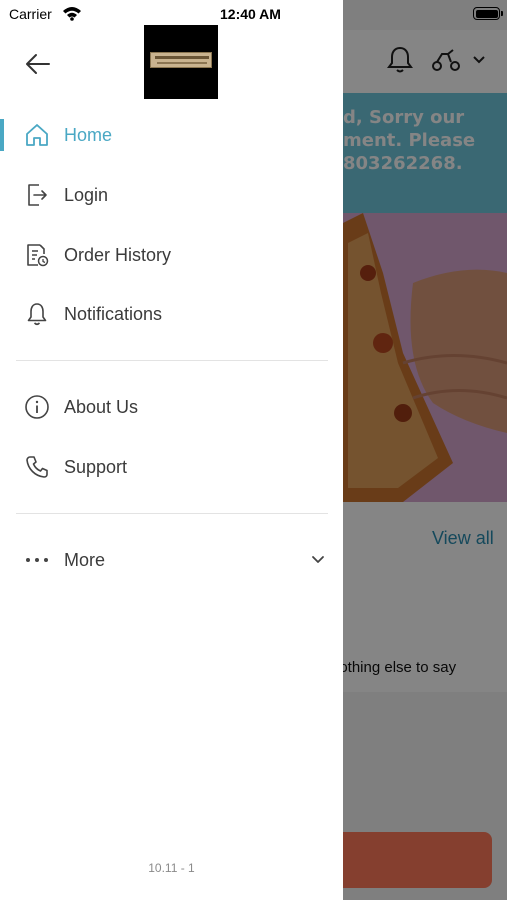 Image resolution: width=507 pixels, height=900 pixels. Describe the element at coordinates (37, 135) in the screenshot. I see `home-icon` at that location.